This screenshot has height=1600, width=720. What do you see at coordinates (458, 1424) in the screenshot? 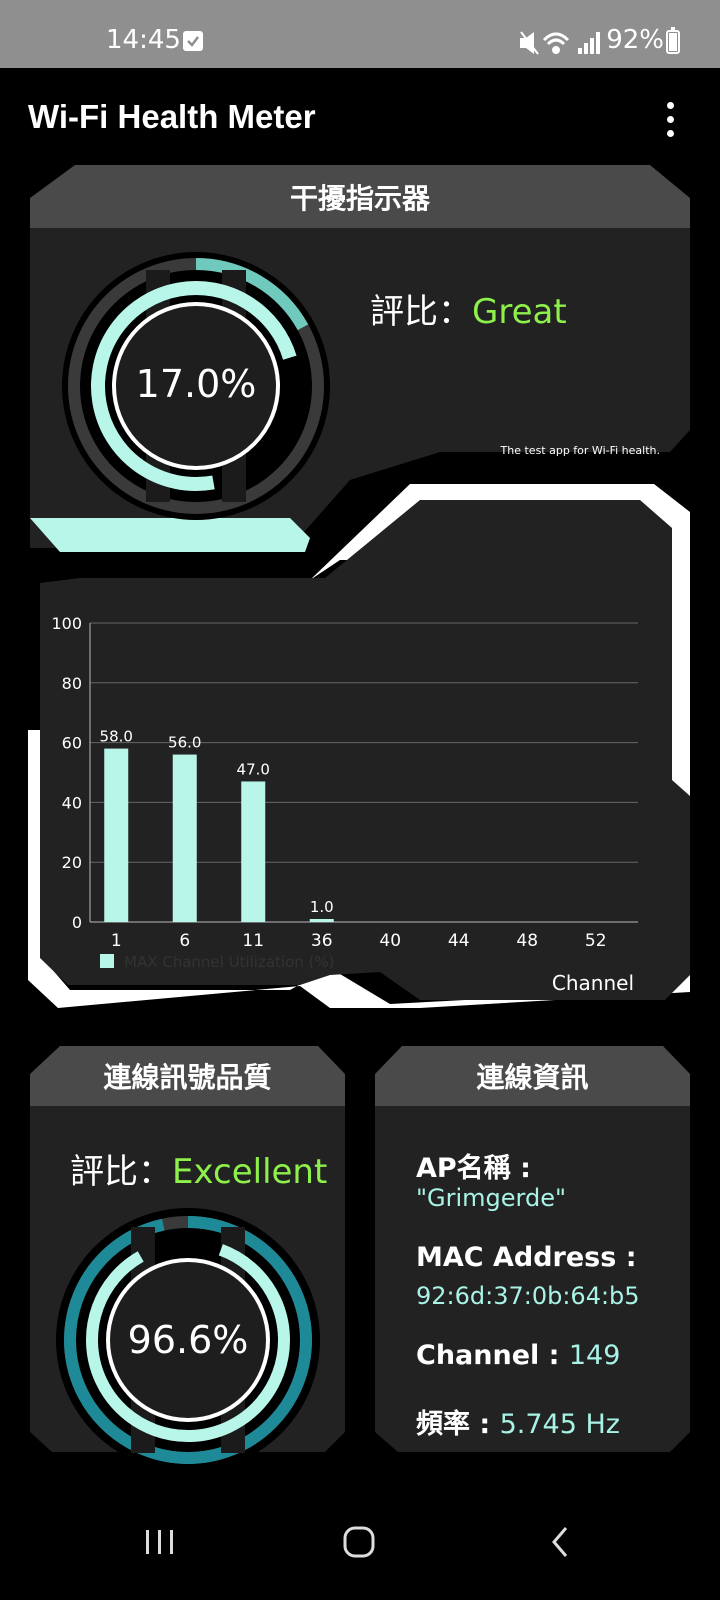
I see `frequency-label: 頻率 :` at bounding box center [458, 1424].